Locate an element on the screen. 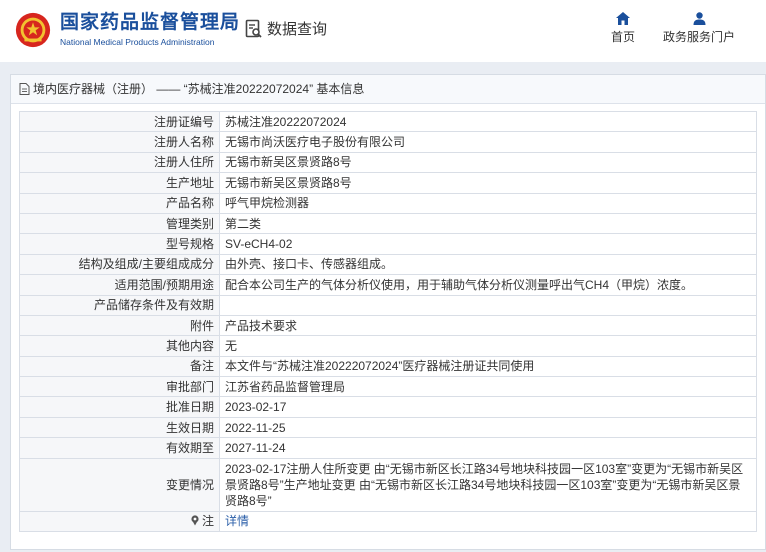  table-row: 型号规格 SV-eCH4-02 is located at coordinates (388, 244).